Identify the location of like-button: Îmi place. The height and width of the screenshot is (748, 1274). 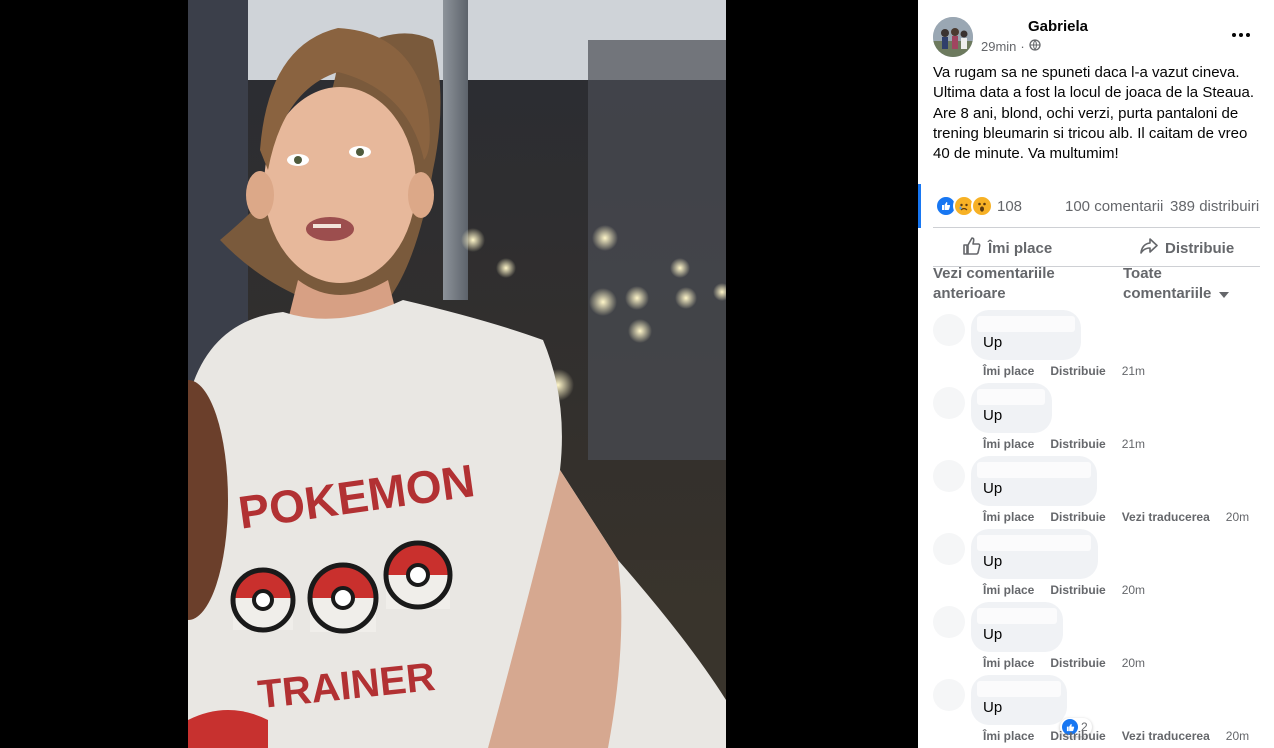
(1007, 248).